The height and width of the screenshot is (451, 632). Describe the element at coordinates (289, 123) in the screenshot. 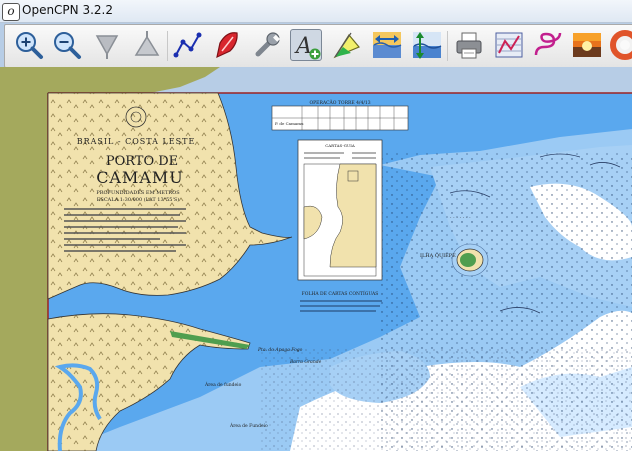

I see `table-row-label: P. de Camamu` at that location.